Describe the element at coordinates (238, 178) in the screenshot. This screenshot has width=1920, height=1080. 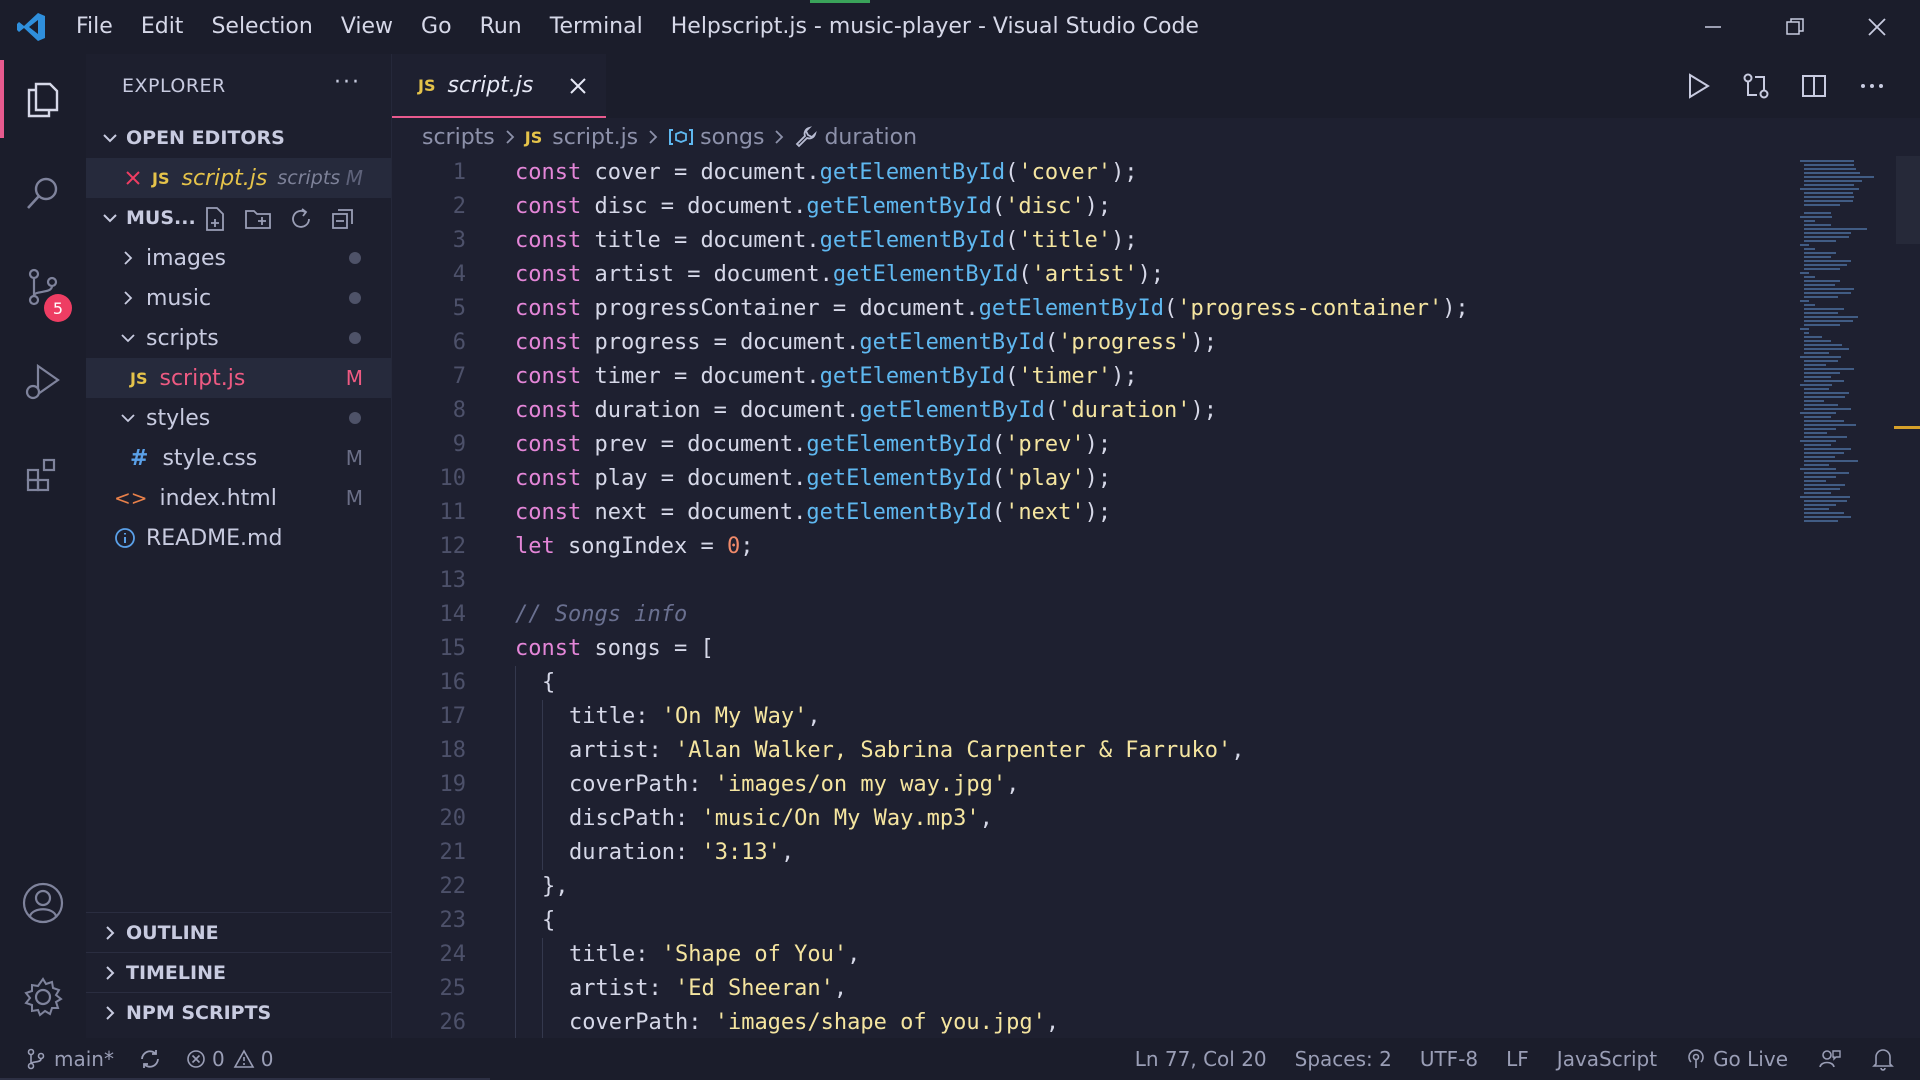
I see `open-editor-item: JS script.js scripts M` at that location.